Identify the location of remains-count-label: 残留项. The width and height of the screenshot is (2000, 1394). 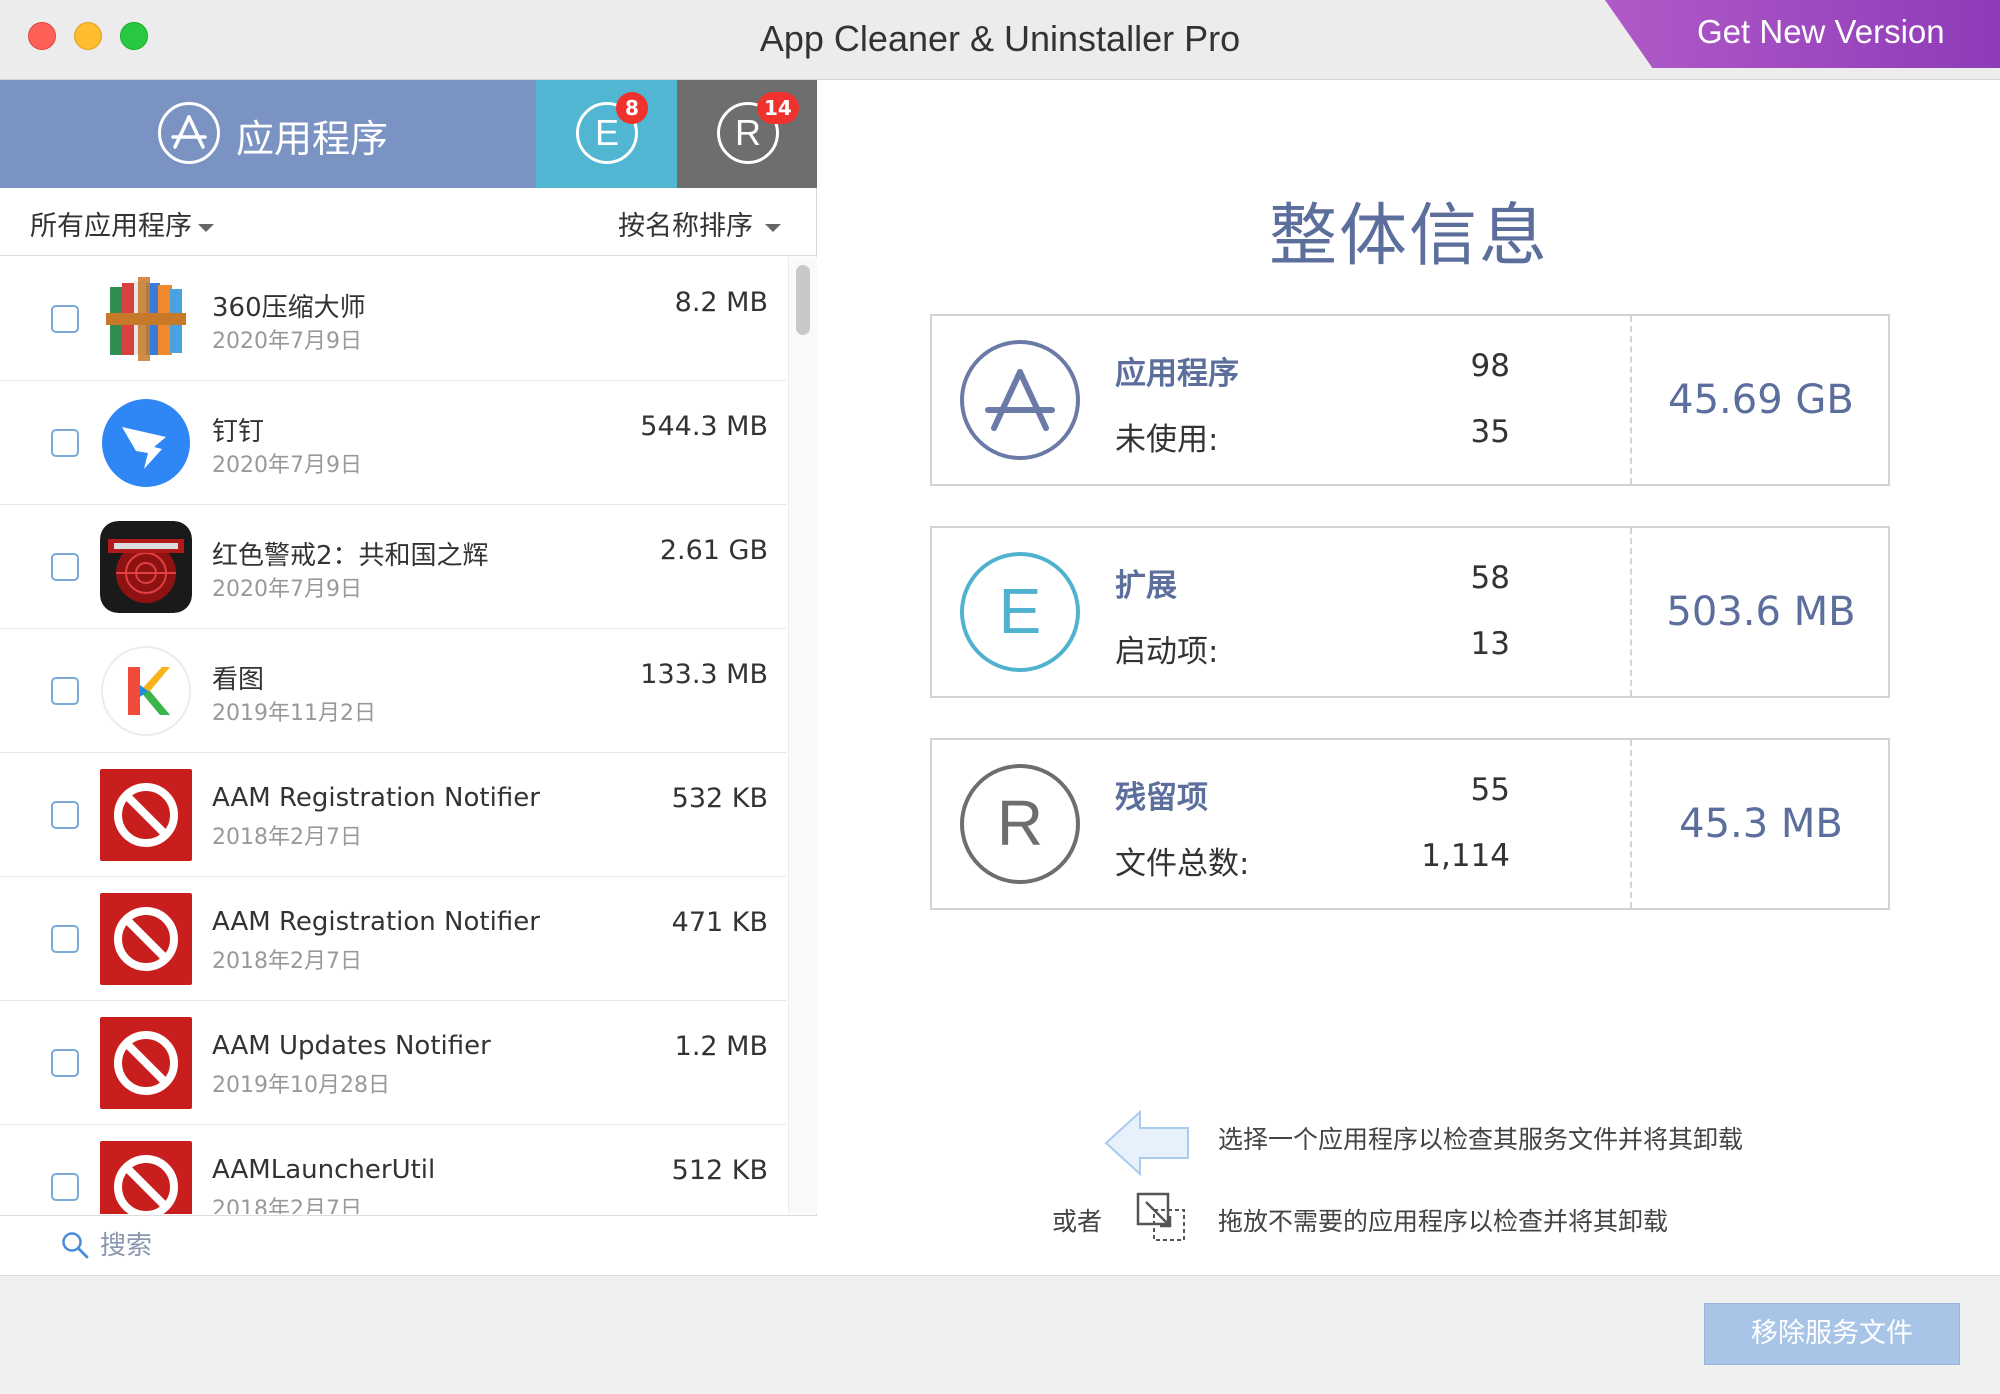
(1161, 798).